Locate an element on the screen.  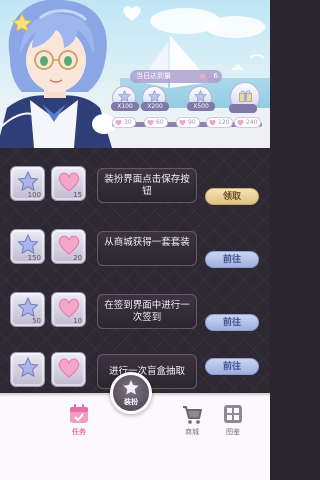
reward-label: X200 is located at coordinates (155, 106).